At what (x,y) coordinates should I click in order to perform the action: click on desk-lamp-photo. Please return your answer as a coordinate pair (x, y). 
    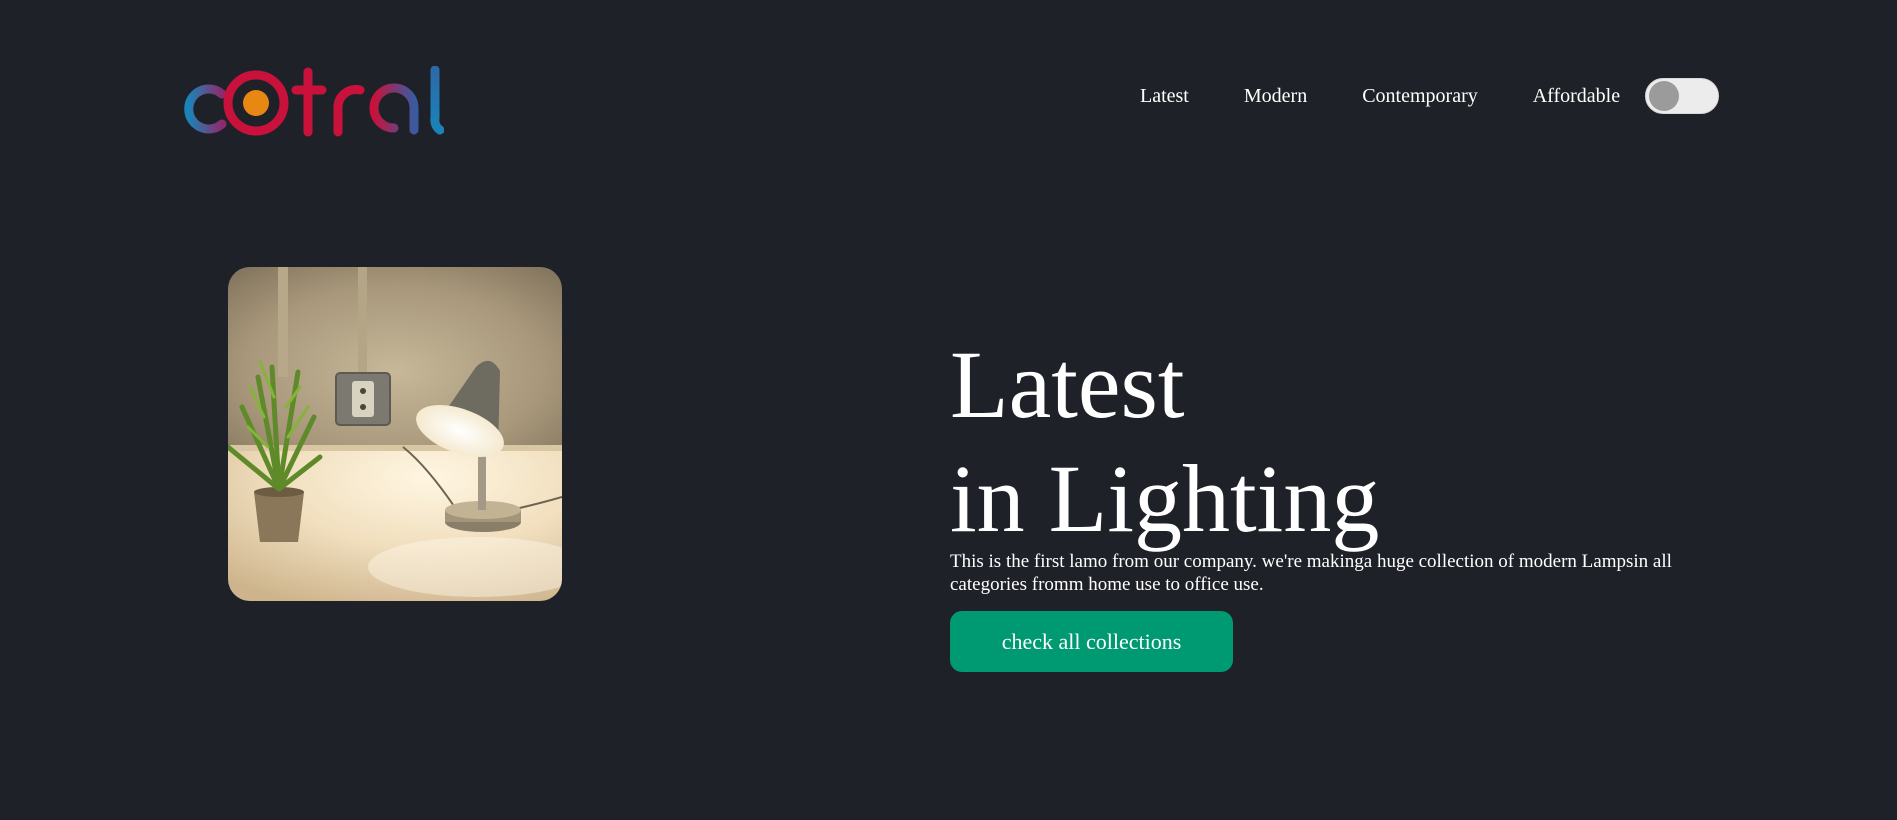
    Looking at the image, I should click on (395, 434).